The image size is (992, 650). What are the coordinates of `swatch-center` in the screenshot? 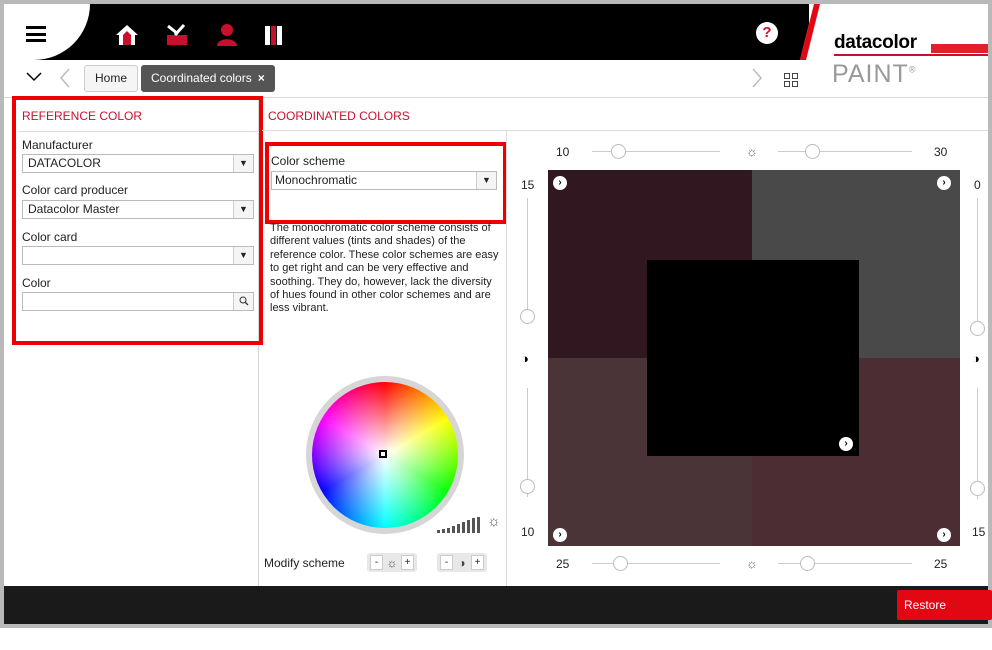 It's located at (753, 358).